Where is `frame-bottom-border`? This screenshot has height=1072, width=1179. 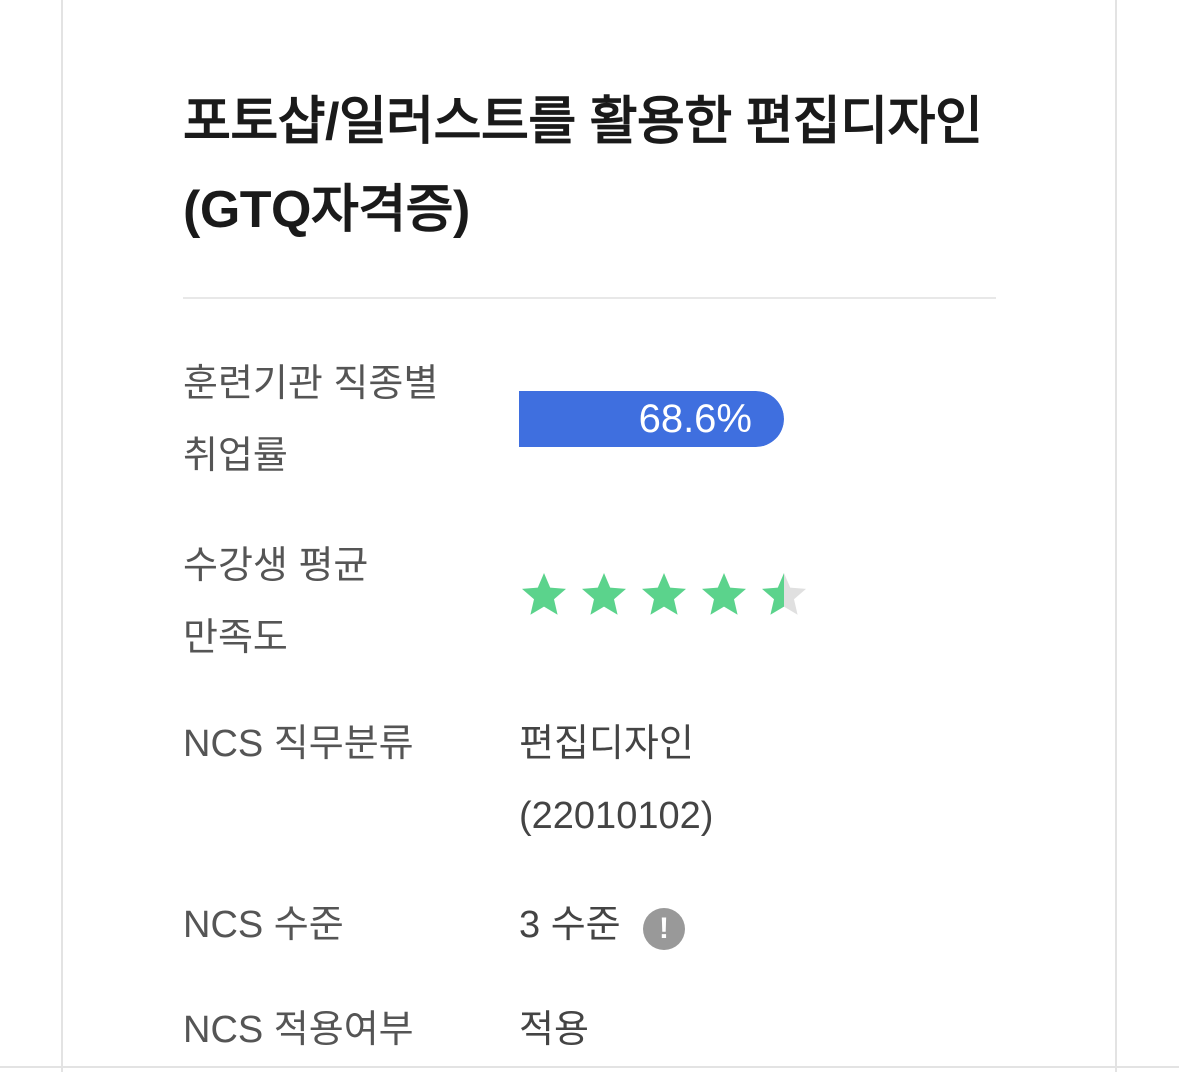
frame-bottom-border is located at coordinates (589, 1067).